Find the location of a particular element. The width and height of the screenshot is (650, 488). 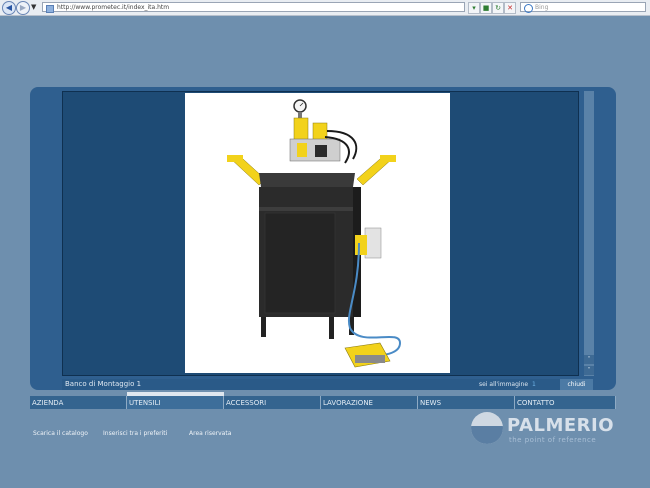

assembly-bench-image is located at coordinates (314, 233).